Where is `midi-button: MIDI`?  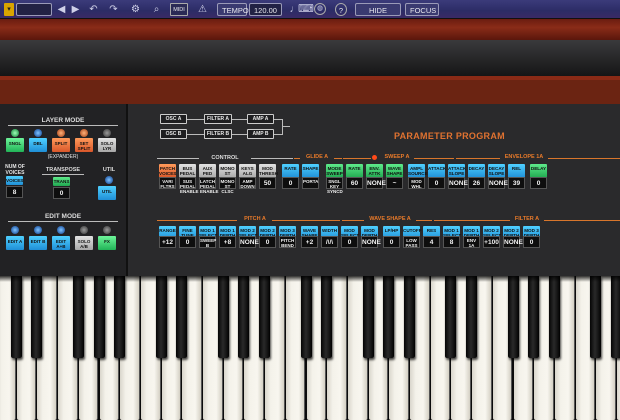 midi-button: MIDI is located at coordinates (179, 9).